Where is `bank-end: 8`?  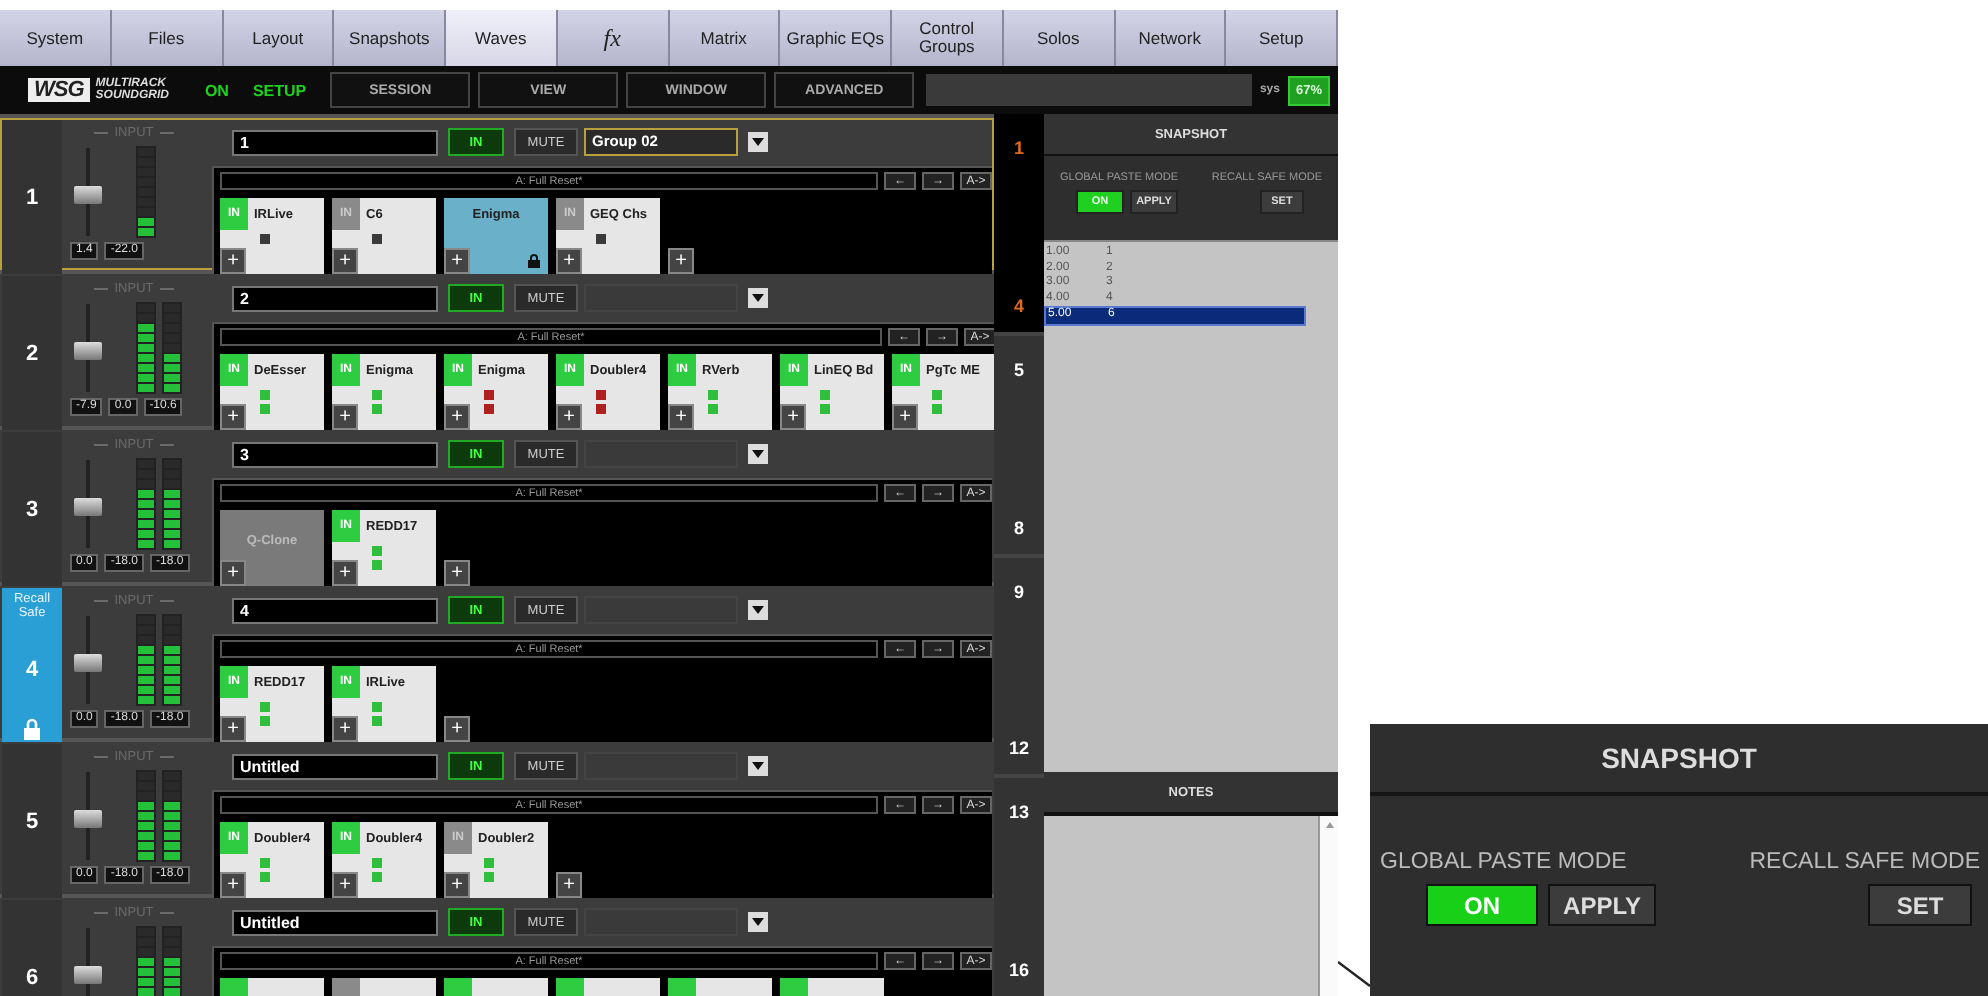
bank-end: 8 is located at coordinates (1018, 527).